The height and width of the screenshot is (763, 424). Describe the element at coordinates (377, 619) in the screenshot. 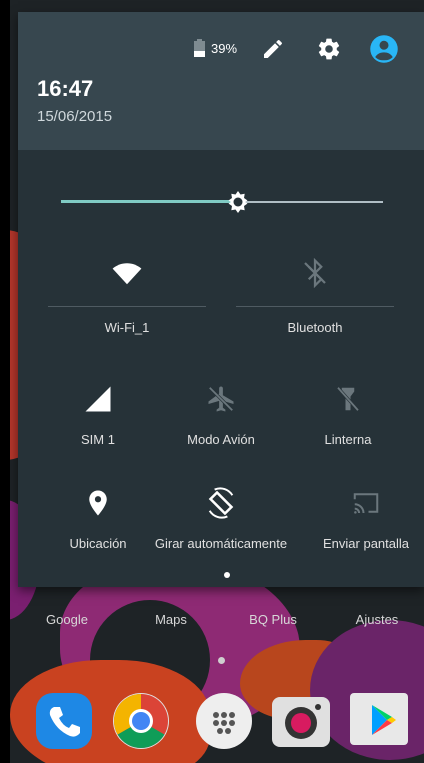

I see `home-app-ajustes: Ajustes` at that location.